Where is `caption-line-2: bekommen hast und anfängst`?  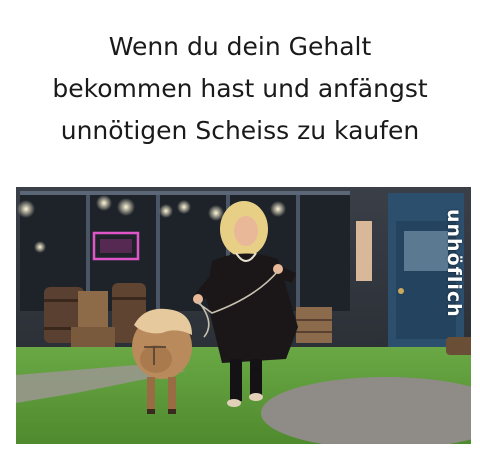
caption-line-2: bekommen hast und anfängst is located at coordinates (240, 88).